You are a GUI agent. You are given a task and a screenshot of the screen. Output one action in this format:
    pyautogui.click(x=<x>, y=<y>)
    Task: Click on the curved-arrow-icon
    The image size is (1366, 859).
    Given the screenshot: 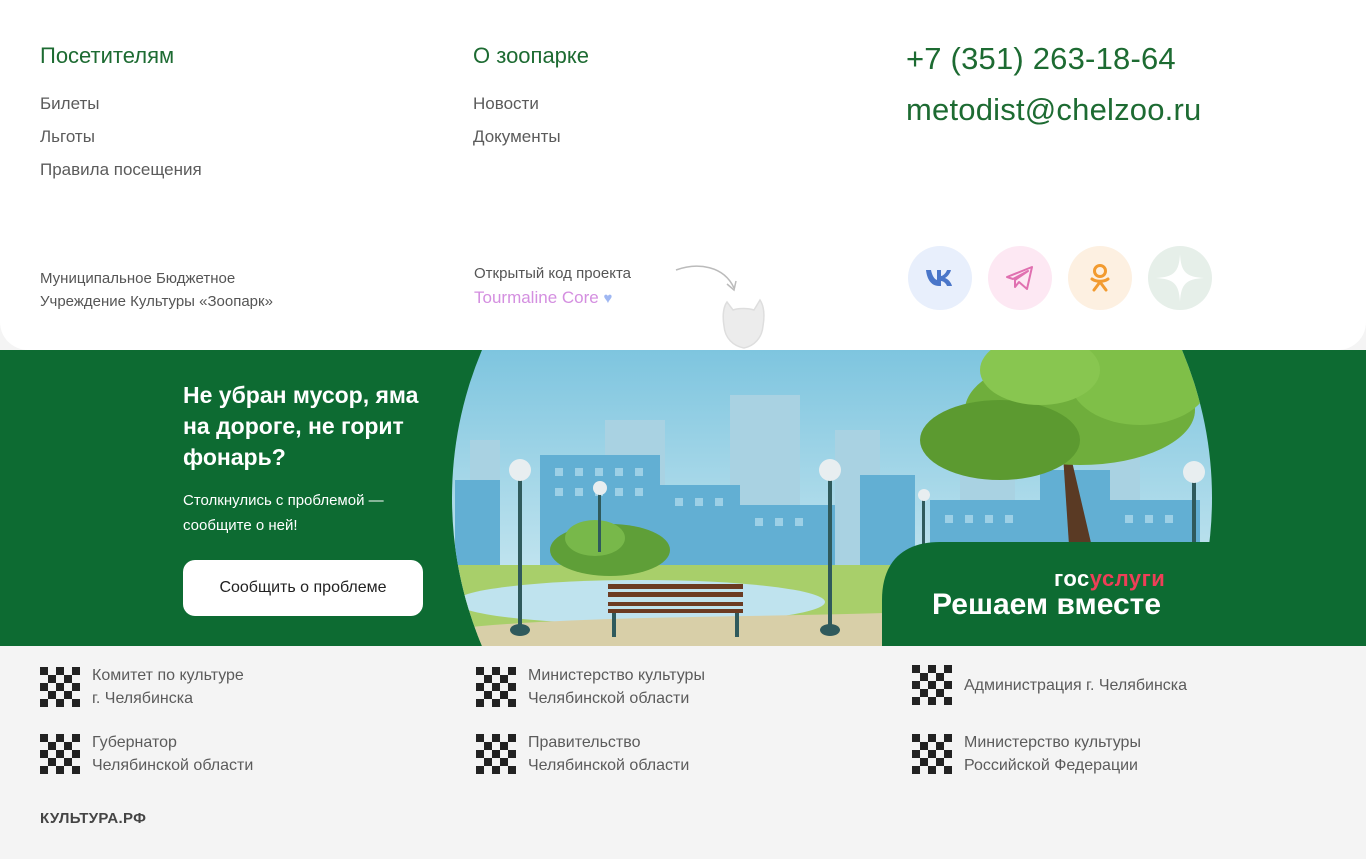 What is the action you would take?
    pyautogui.click(x=706, y=278)
    